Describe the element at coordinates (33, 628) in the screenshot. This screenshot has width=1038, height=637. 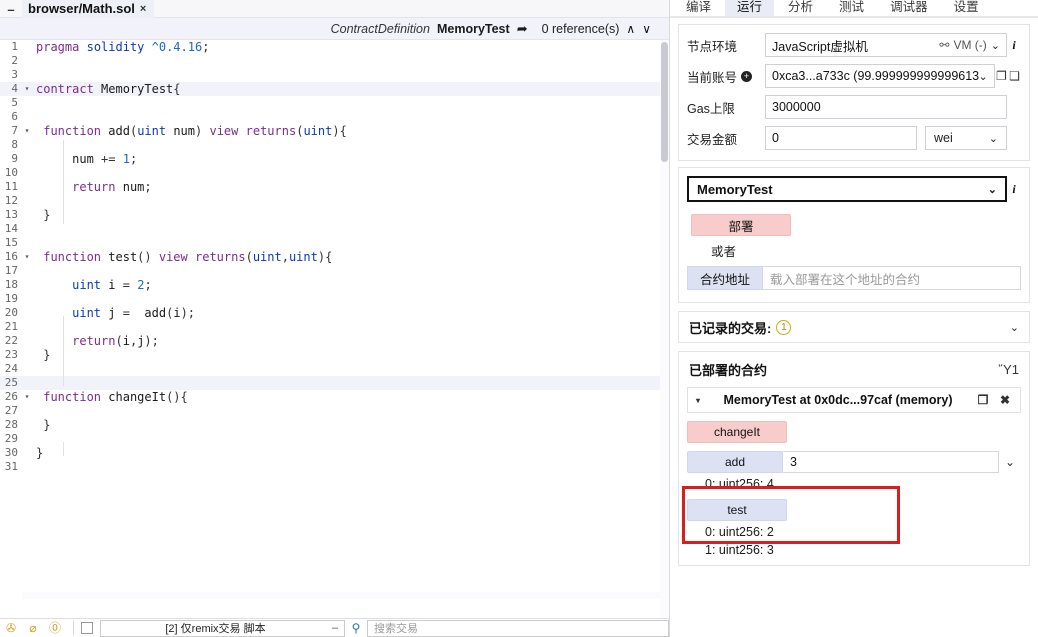
I see `no-errors-icon: ⌀` at that location.